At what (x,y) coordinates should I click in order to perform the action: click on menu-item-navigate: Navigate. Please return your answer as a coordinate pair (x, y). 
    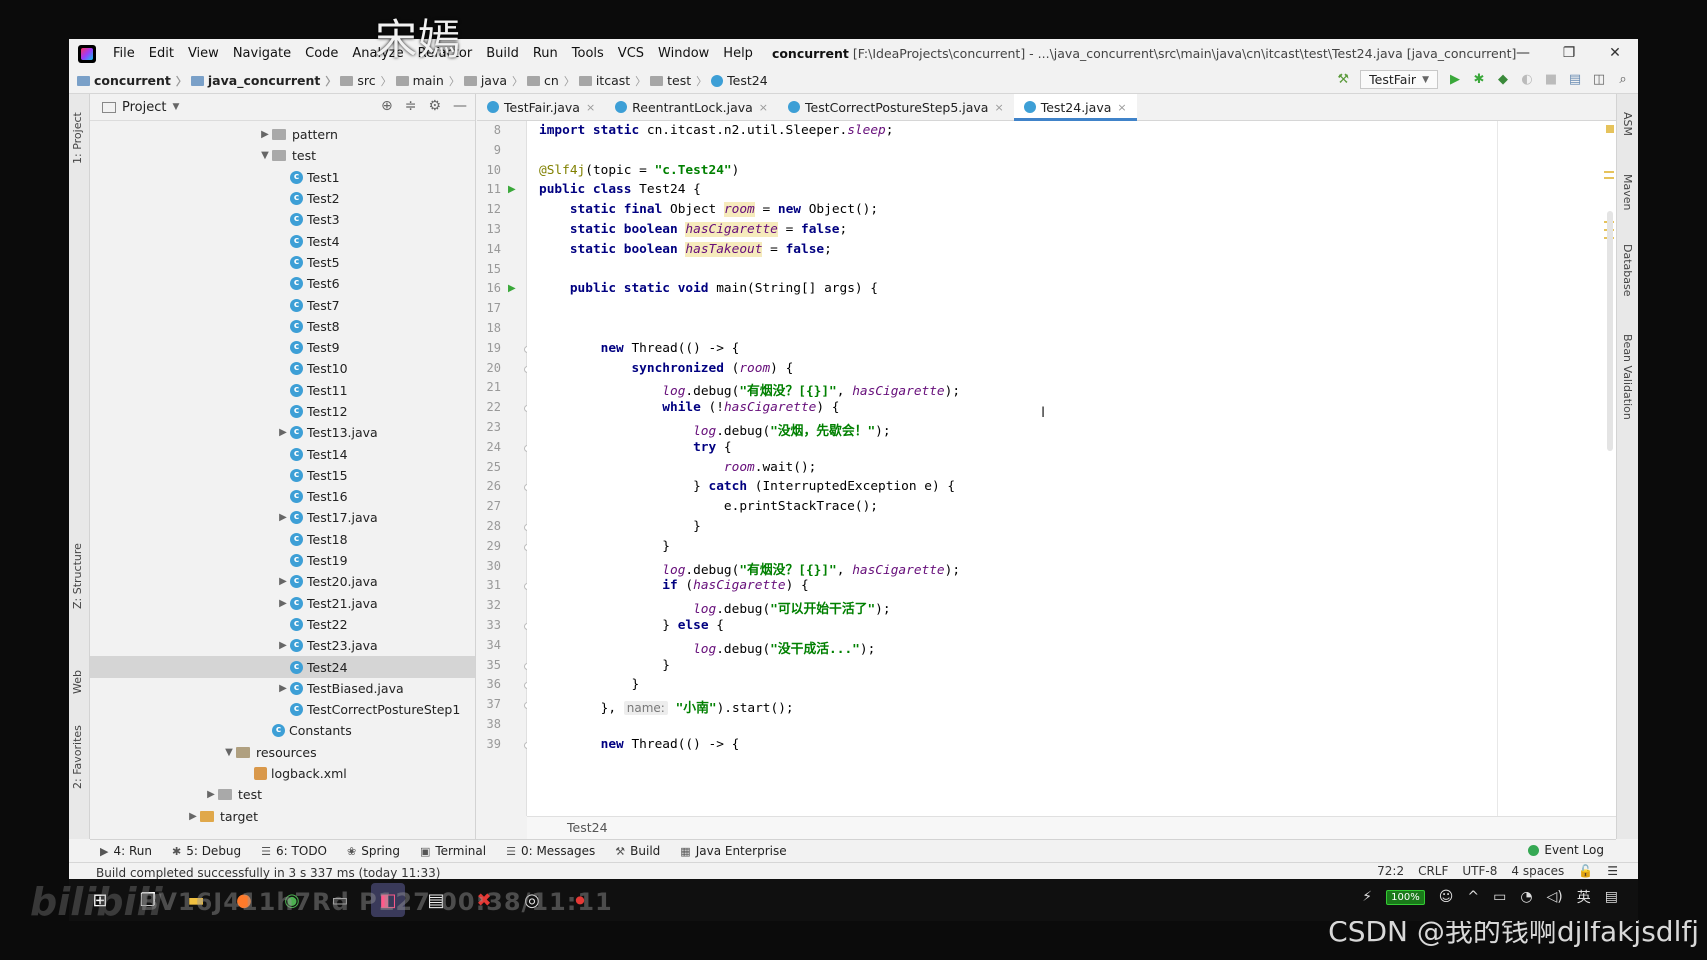
    Looking at the image, I should click on (262, 53).